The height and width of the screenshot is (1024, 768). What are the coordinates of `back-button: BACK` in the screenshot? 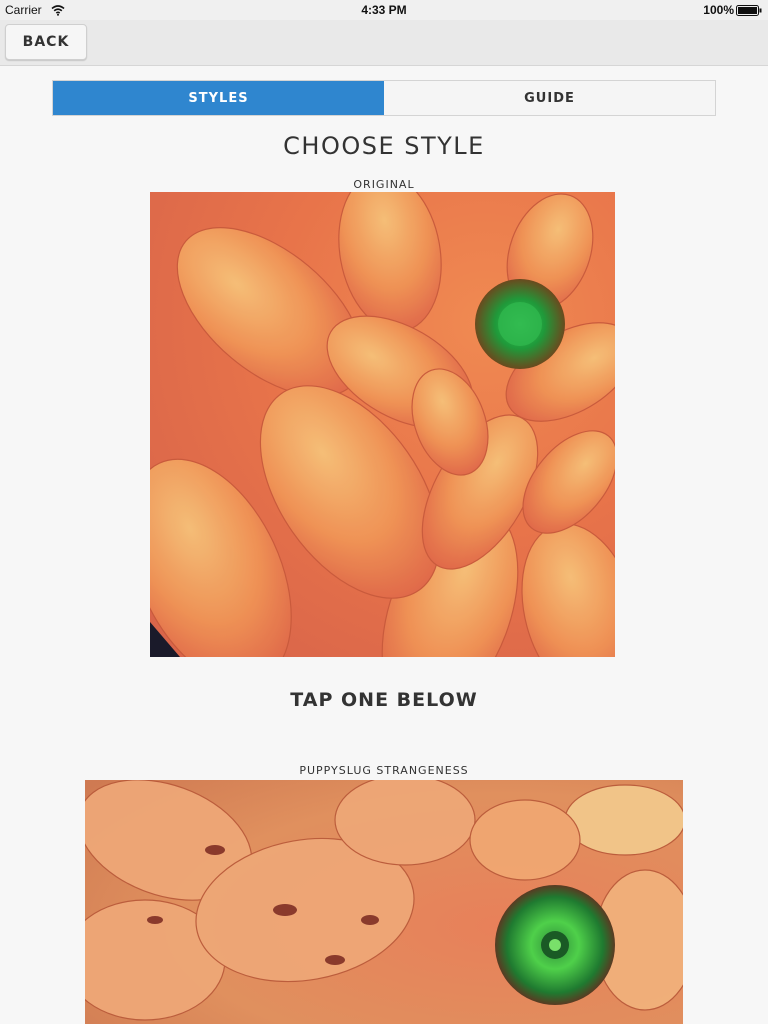 It's located at (46, 42).